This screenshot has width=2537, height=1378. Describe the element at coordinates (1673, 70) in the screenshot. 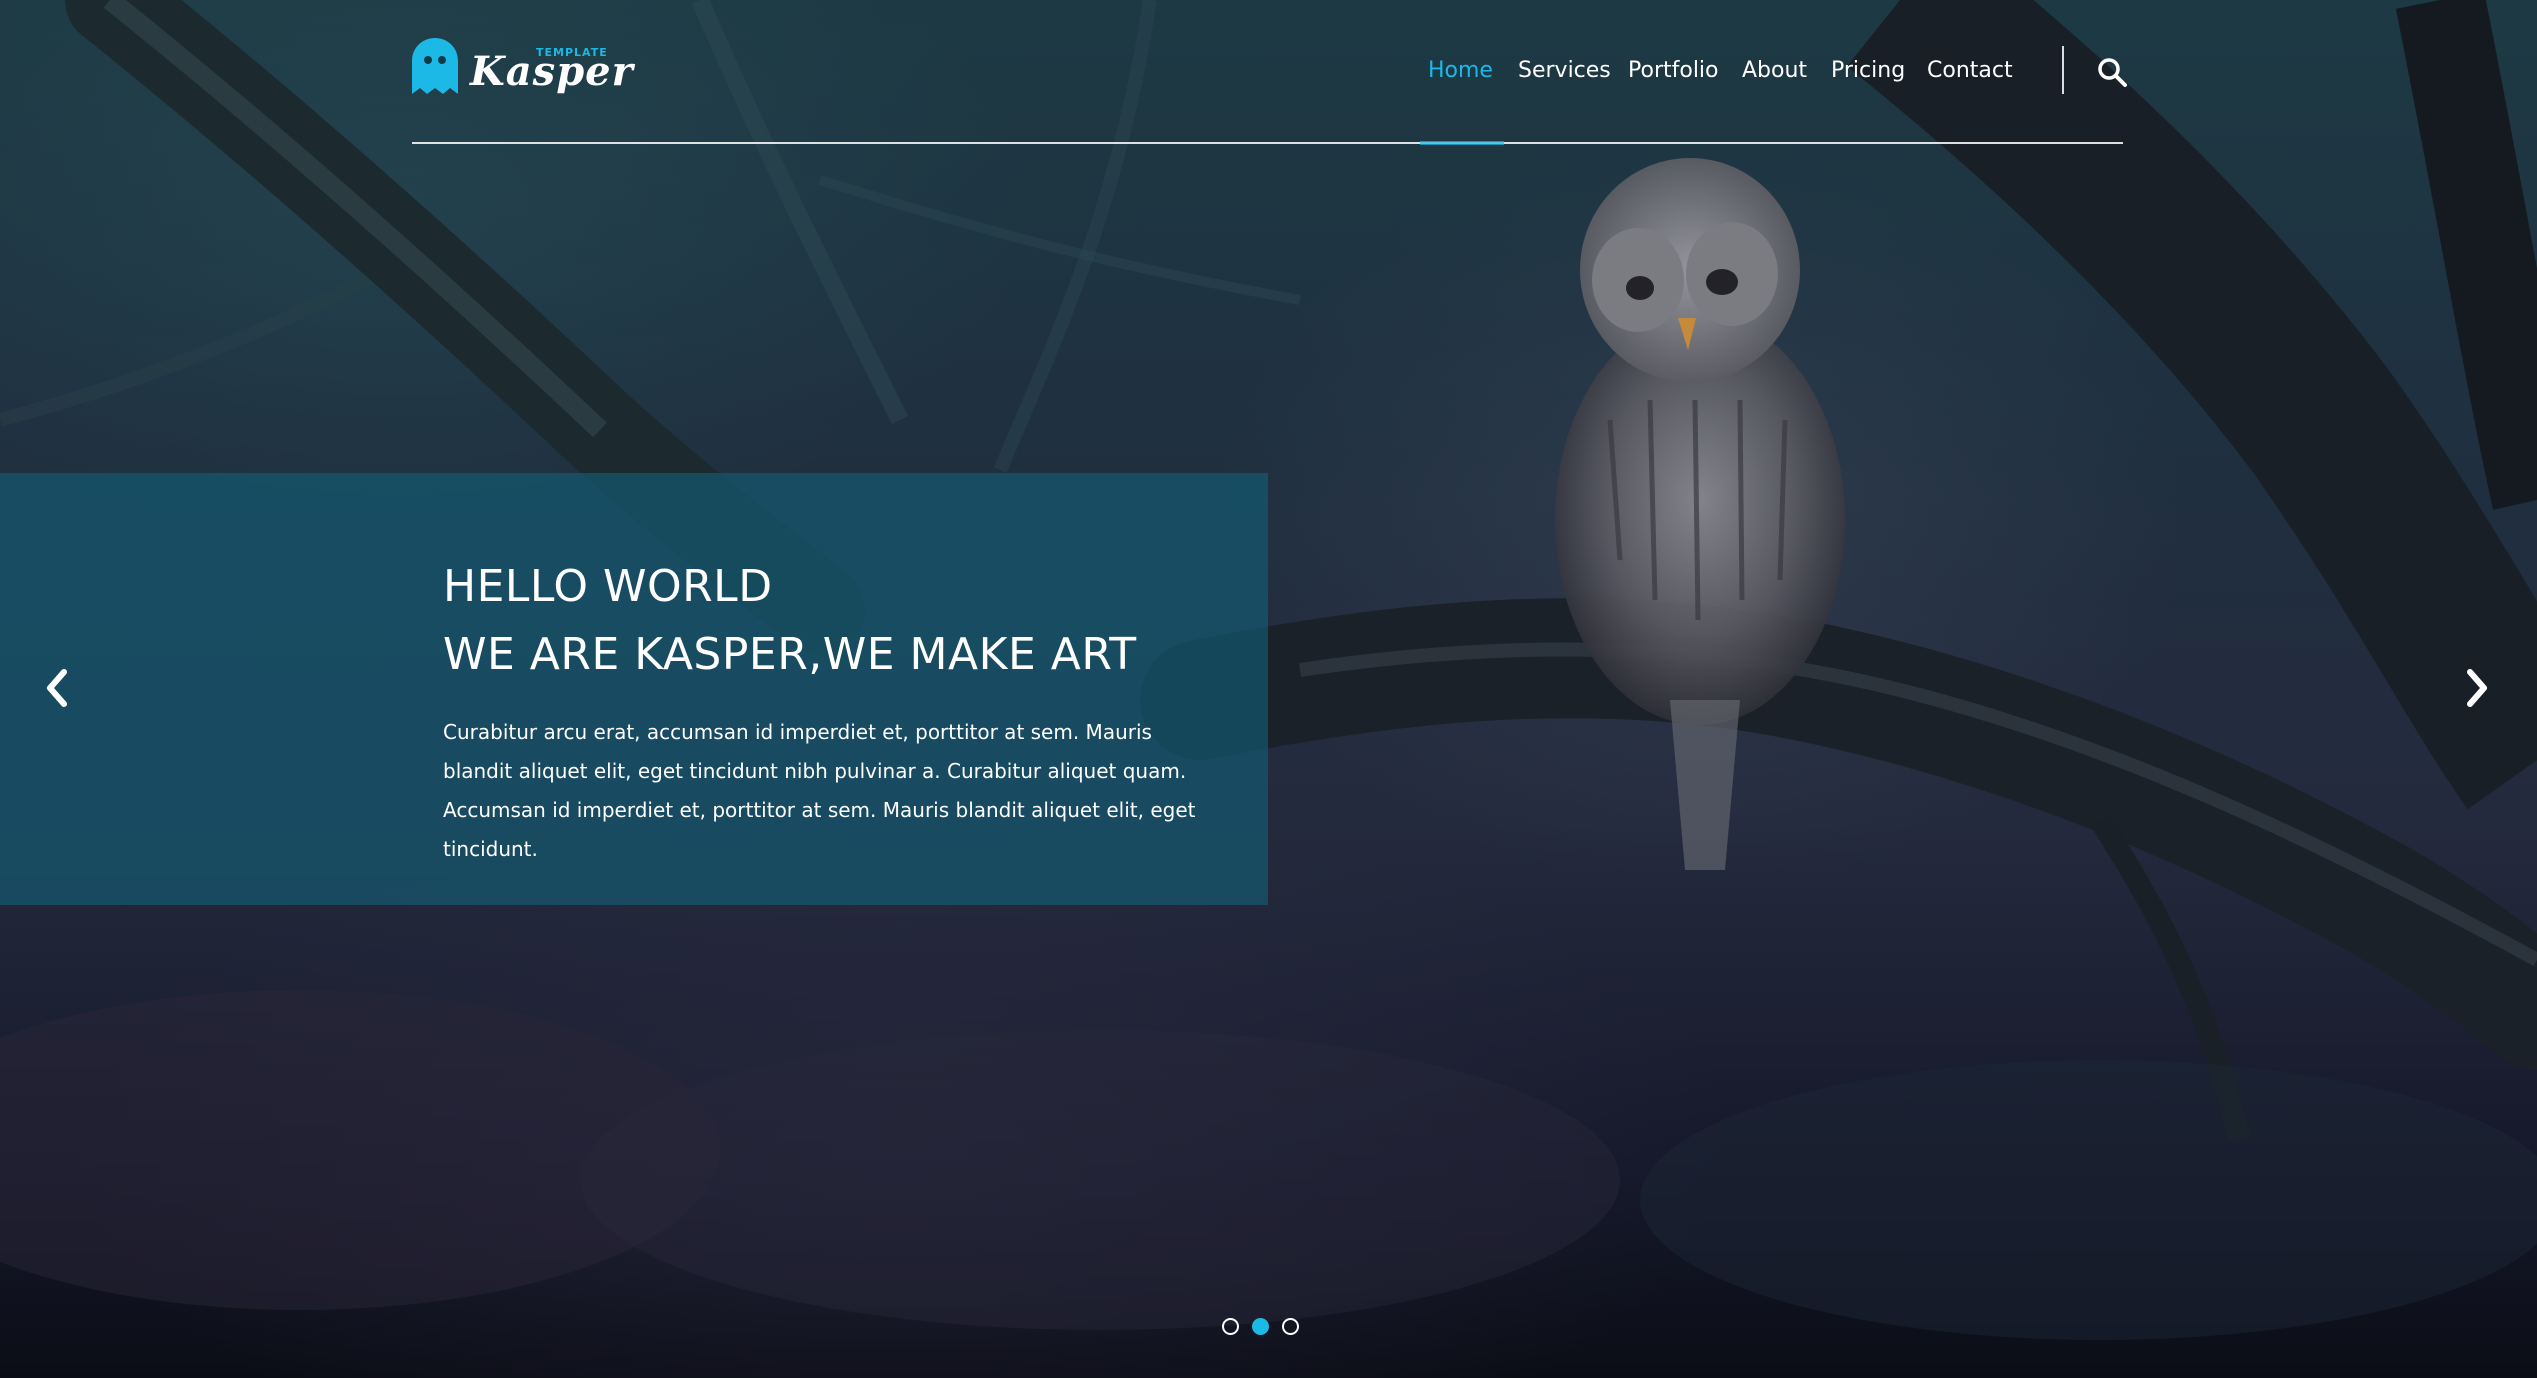

I see `nav-item-portfolio: Portfolio` at that location.